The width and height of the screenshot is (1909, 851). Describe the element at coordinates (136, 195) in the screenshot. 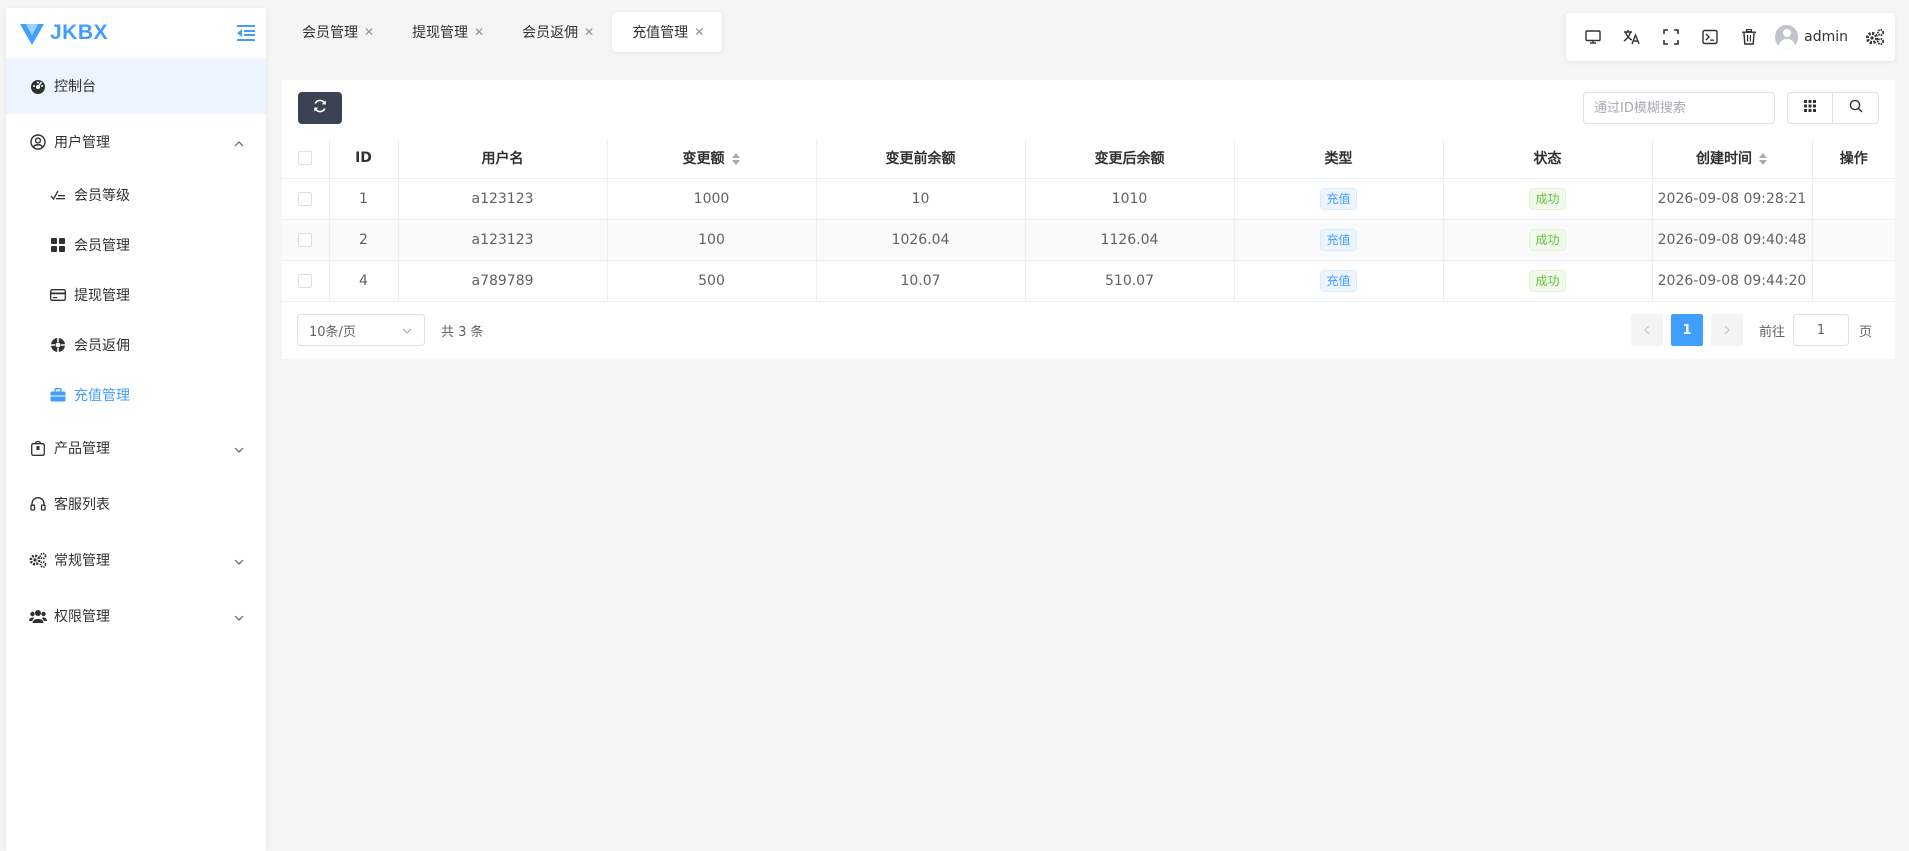

I see `sidebar-item-member-level: 会员等级` at that location.